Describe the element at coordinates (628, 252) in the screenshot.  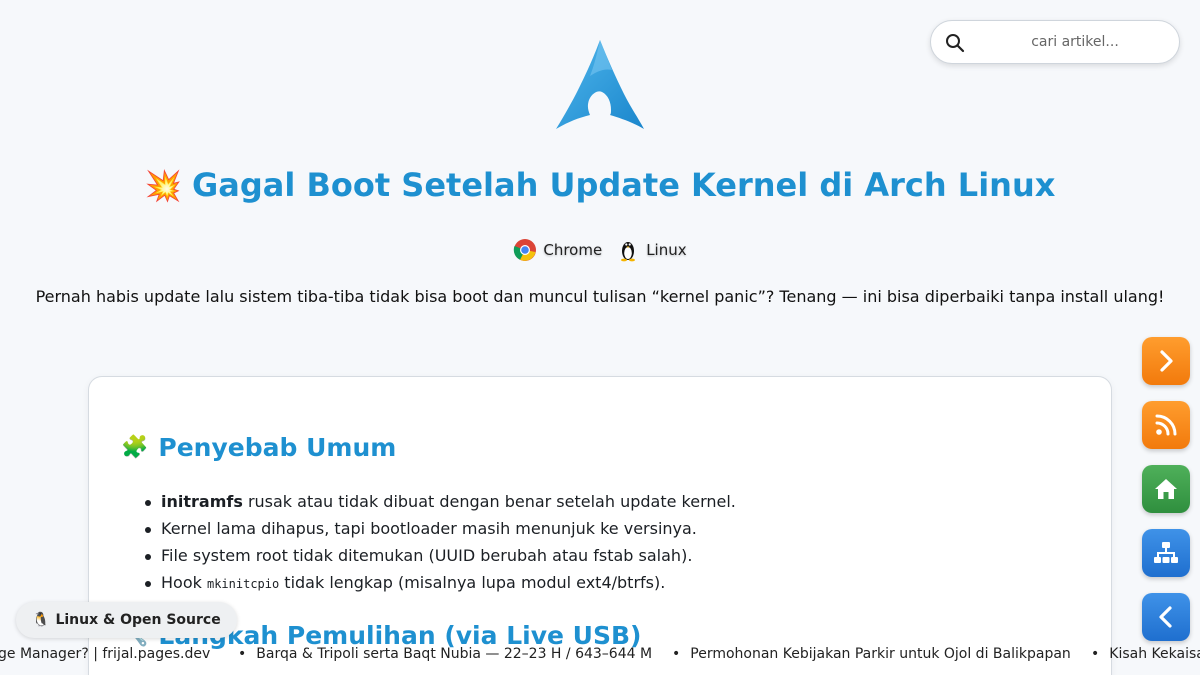
I see `tux-icon` at that location.